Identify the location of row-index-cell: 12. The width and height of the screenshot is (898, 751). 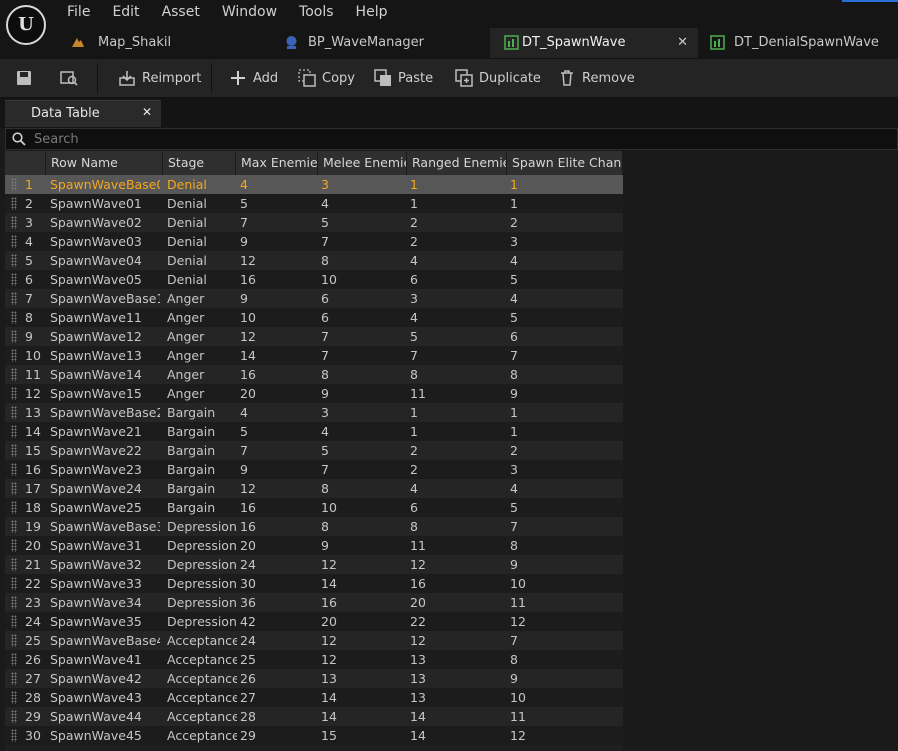
(33, 393).